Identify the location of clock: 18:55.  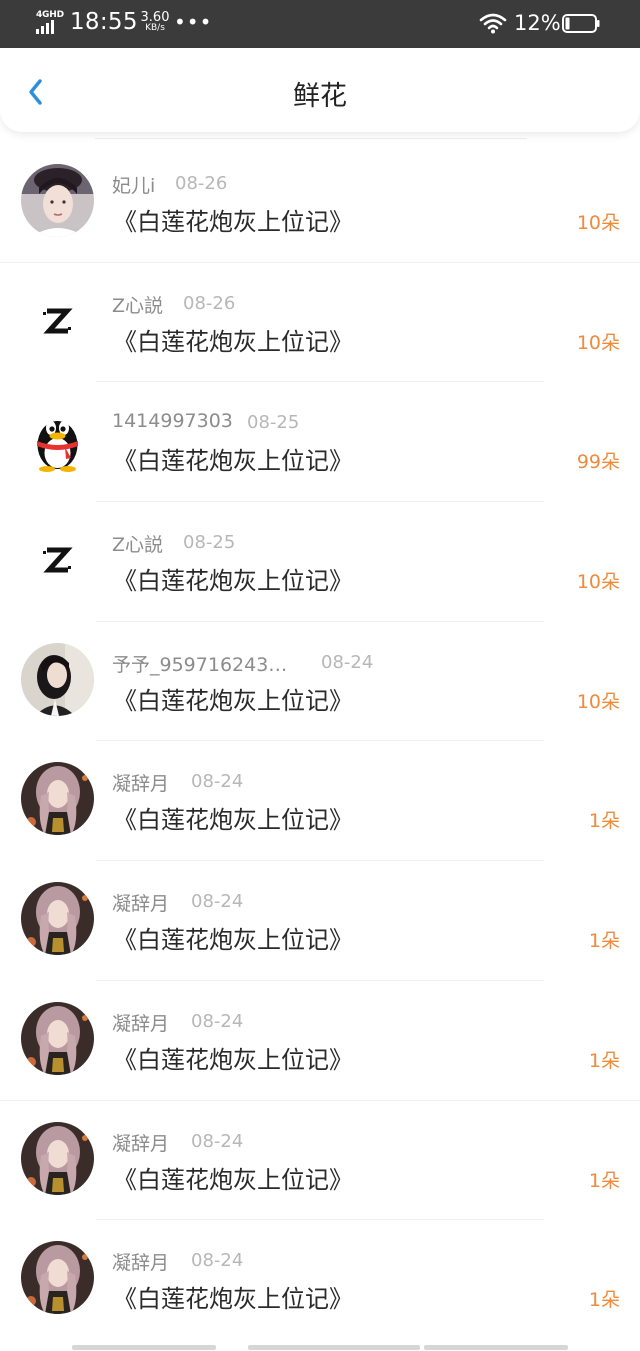
(104, 22).